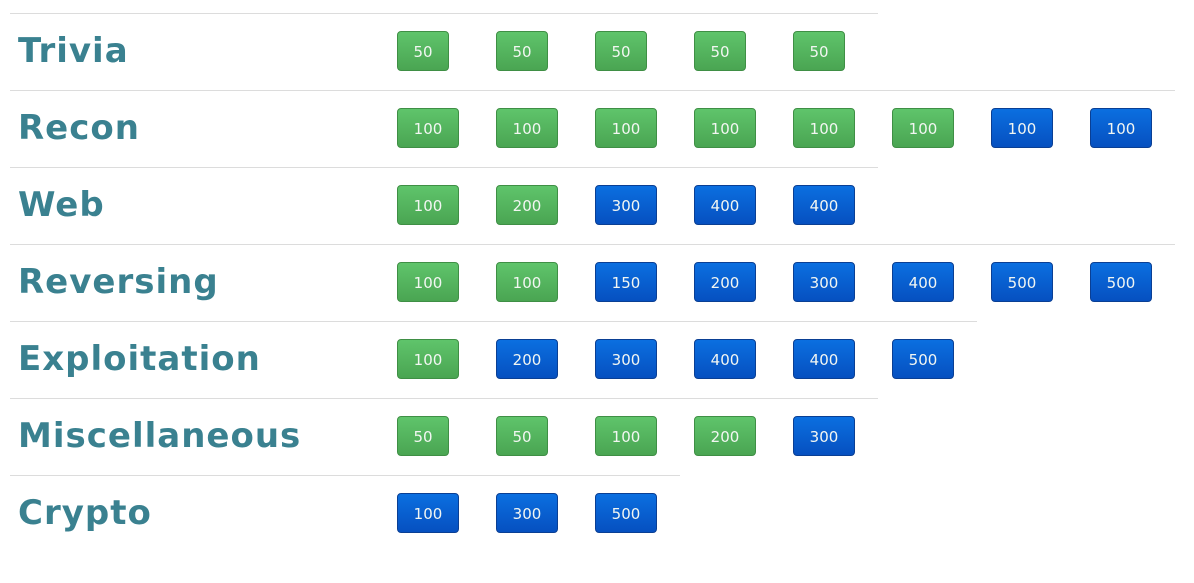 This screenshot has height=583, width=1194. What do you see at coordinates (592, 128) in the screenshot?
I see `category-row: Recon 100 100 100 100 100 100 100 100` at bounding box center [592, 128].